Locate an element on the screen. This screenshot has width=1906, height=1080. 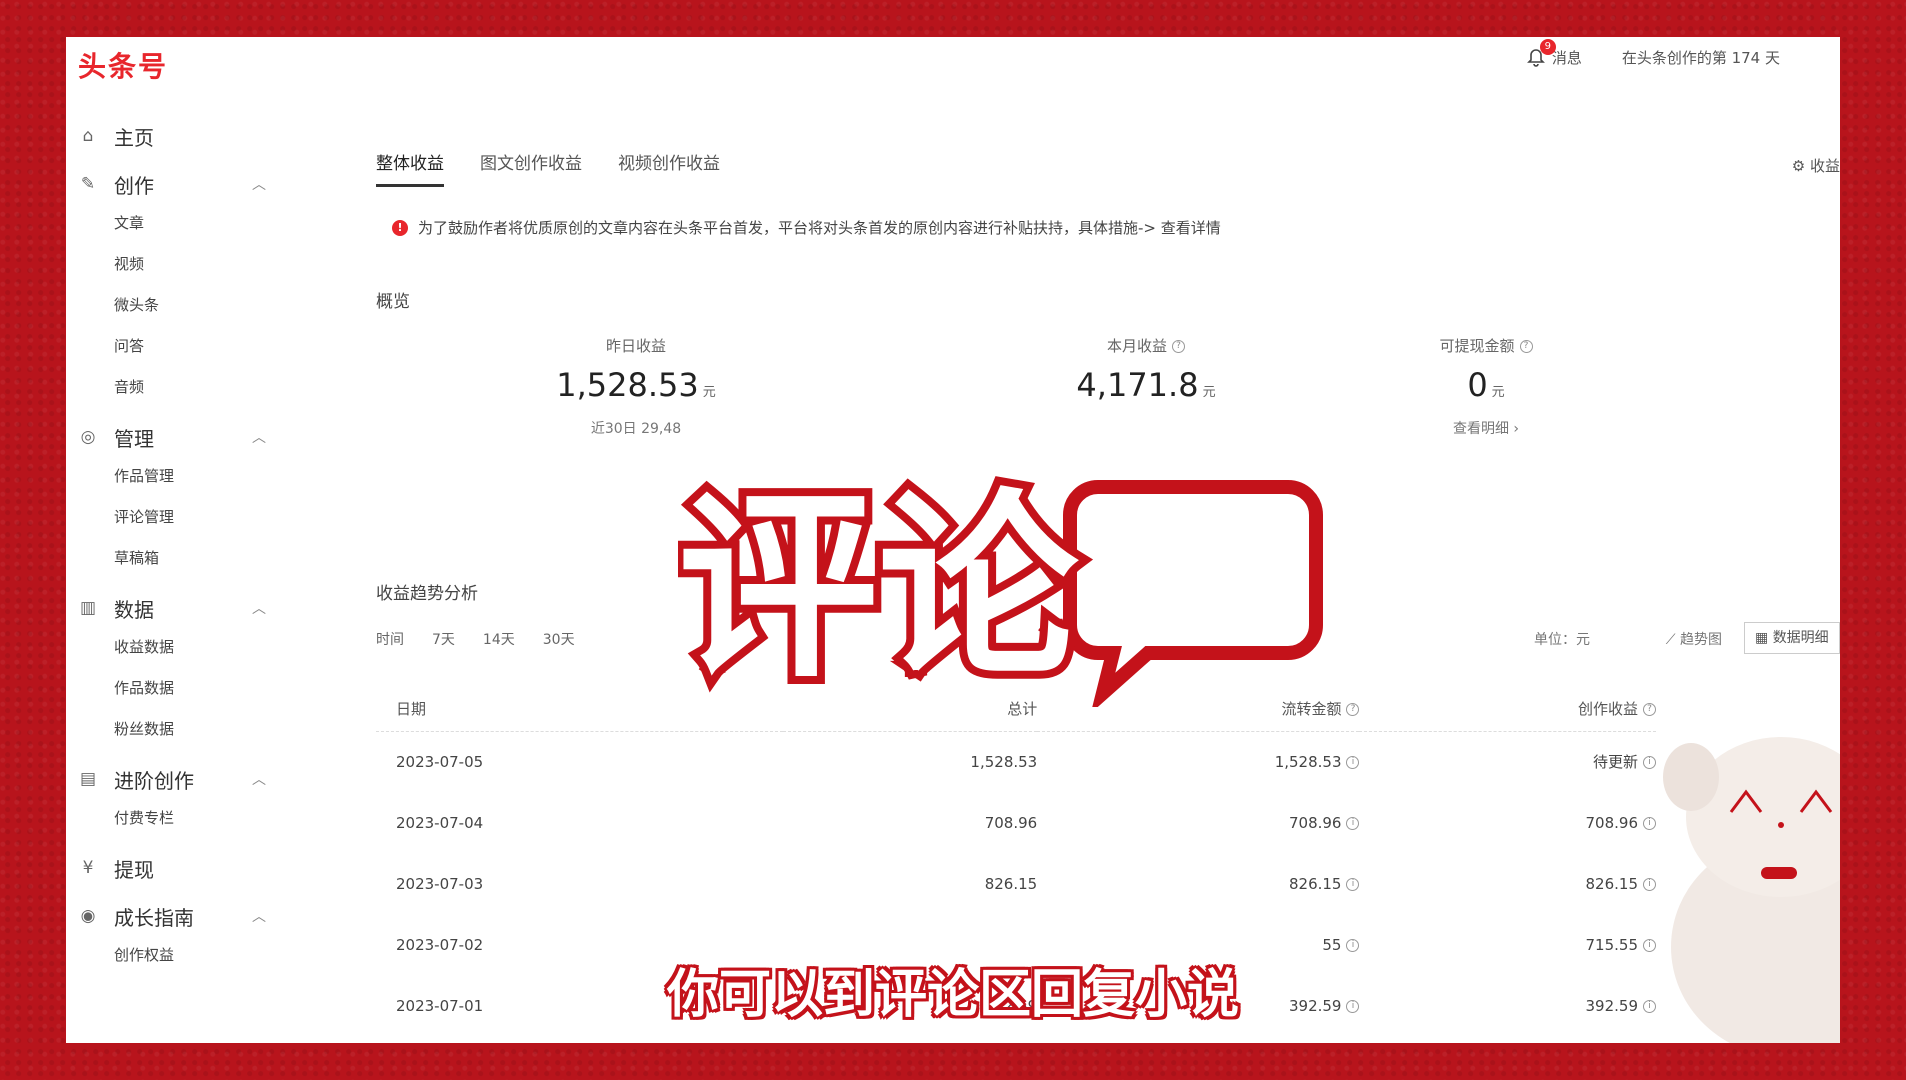
view-details-link: 查看明细 › is located at coordinates (1486, 428).